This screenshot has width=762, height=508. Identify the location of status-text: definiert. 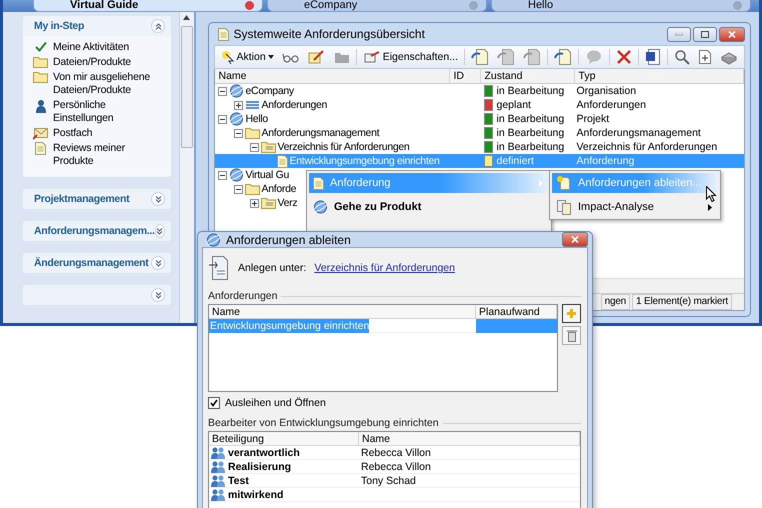
(515, 161).